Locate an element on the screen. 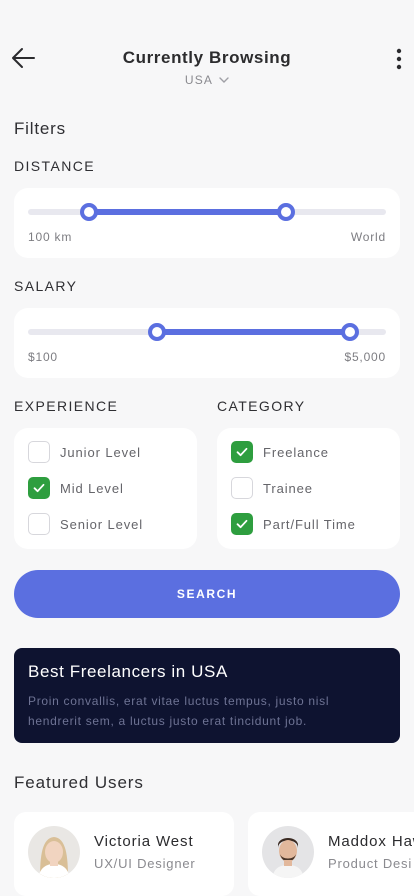  user-card: Victoria West UX/UI Designer is located at coordinates (124, 854).